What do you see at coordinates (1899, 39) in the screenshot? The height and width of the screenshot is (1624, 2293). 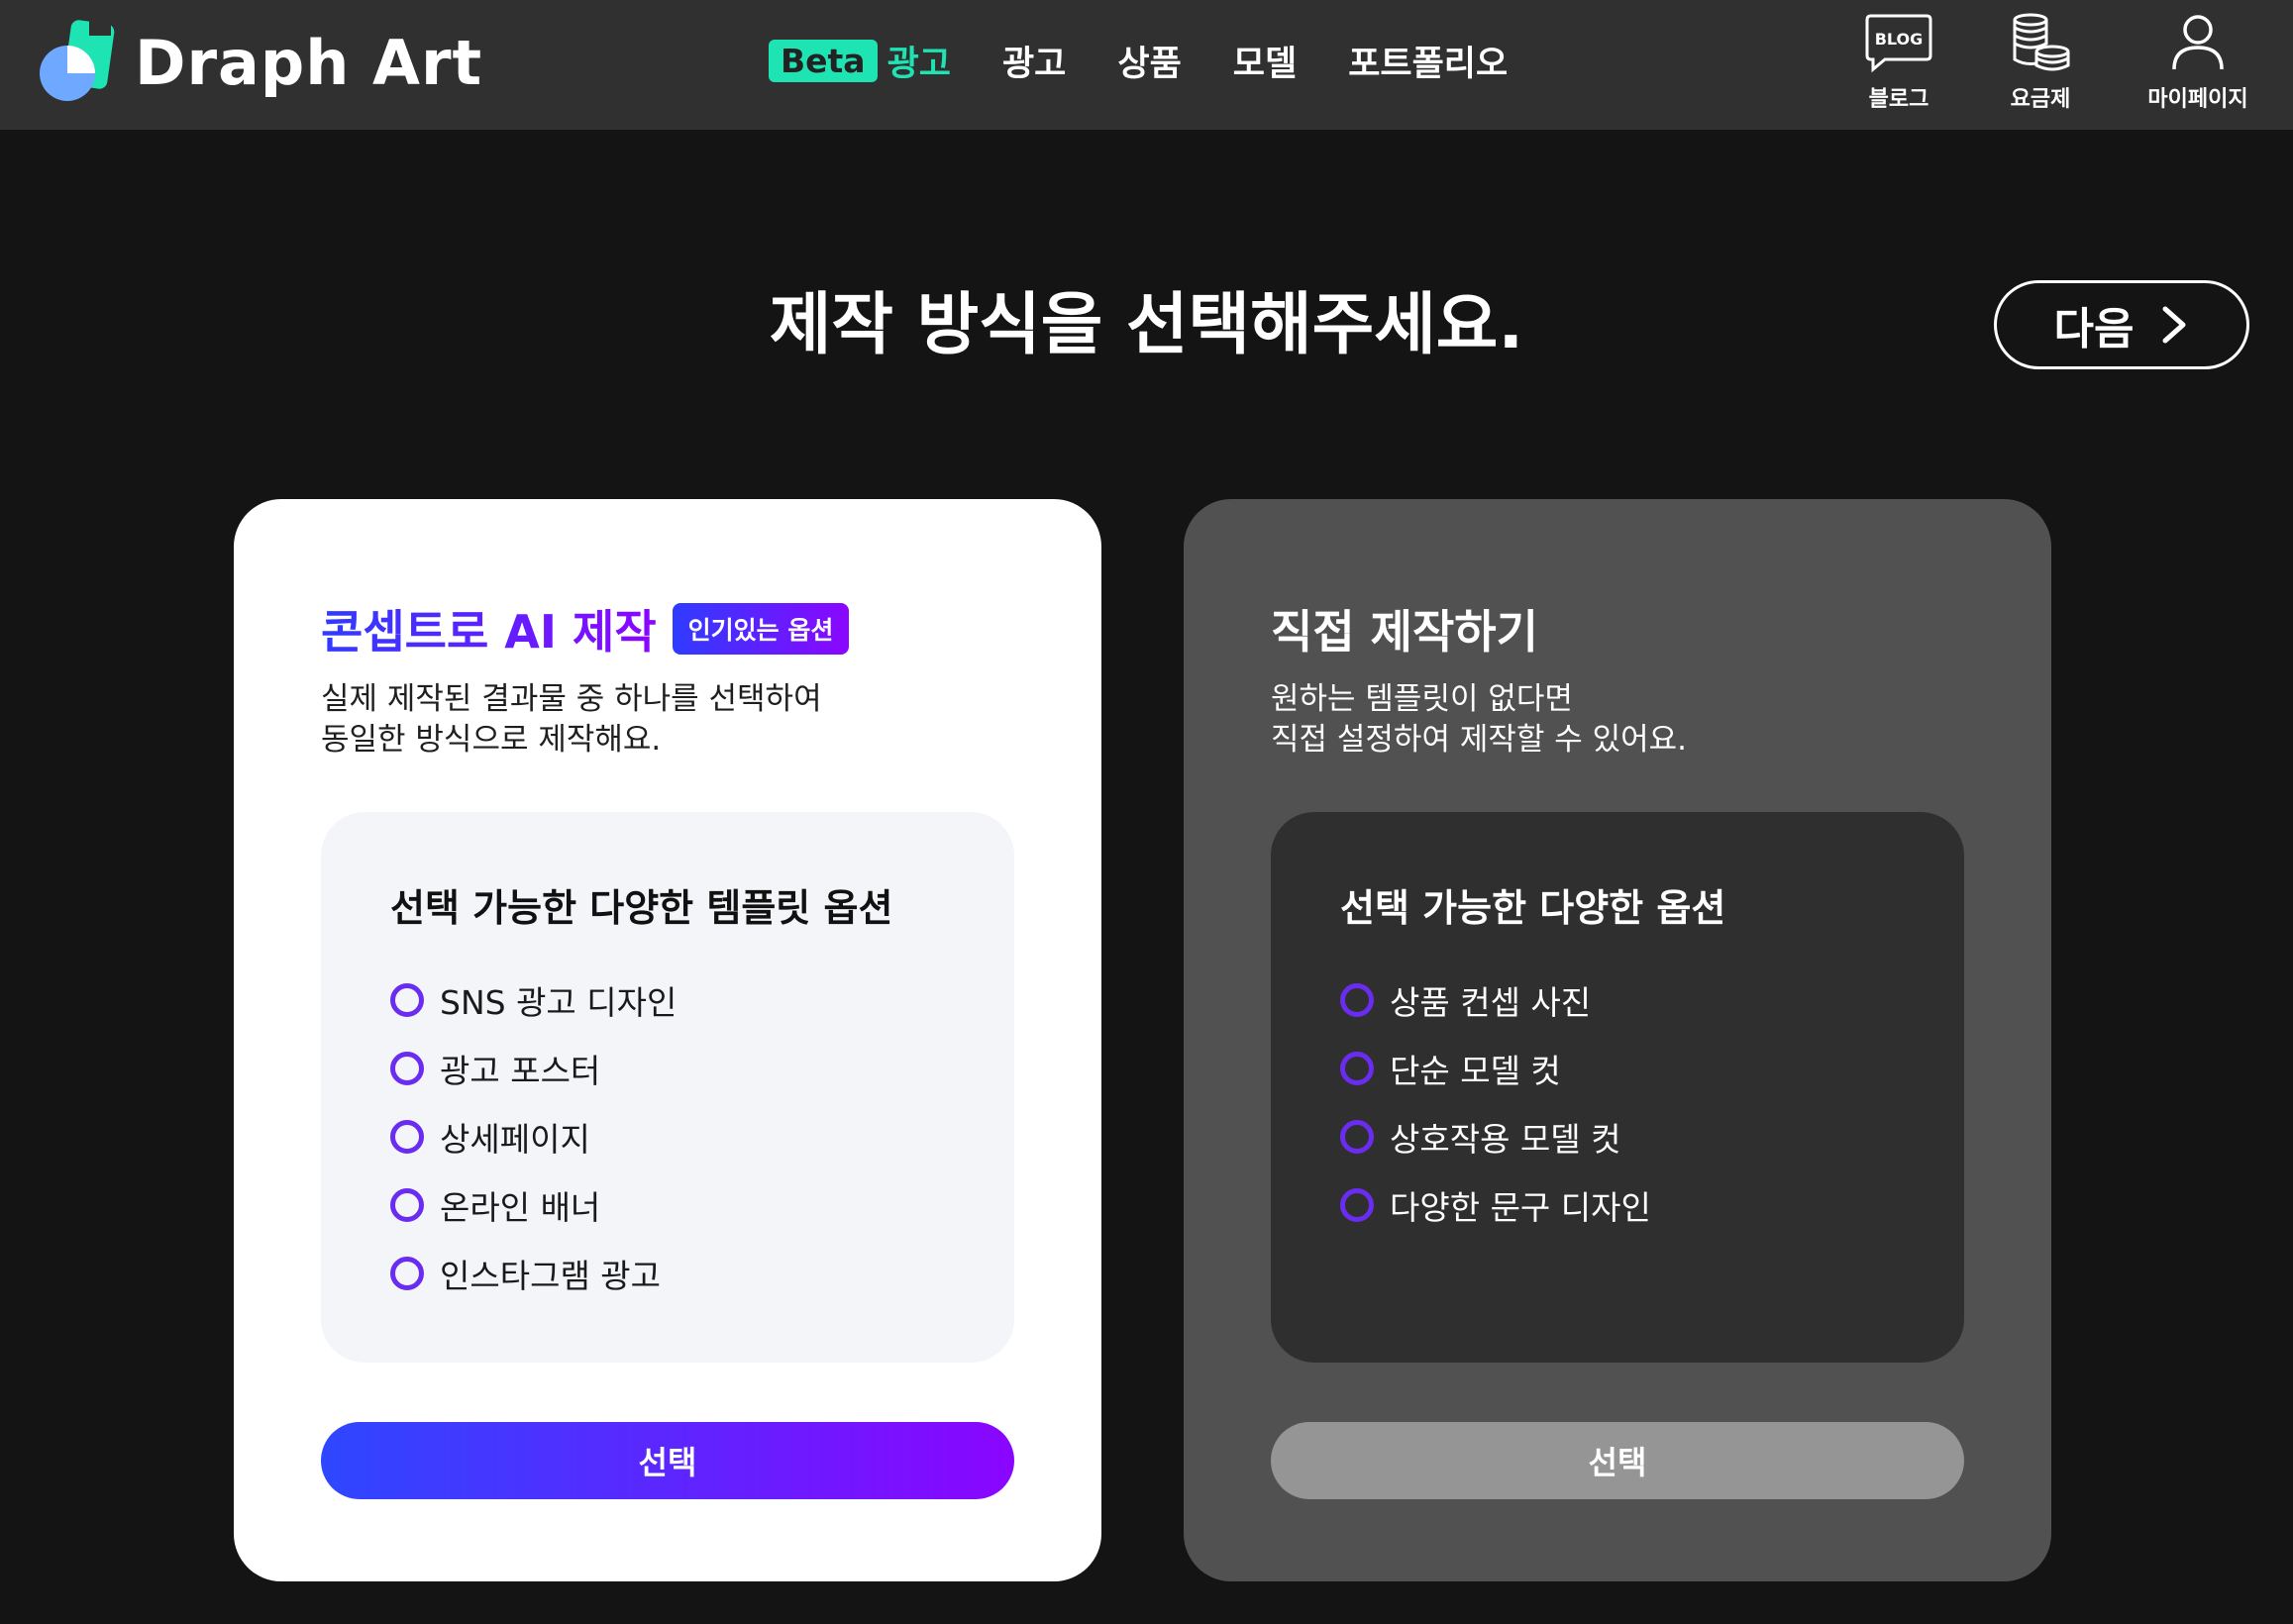 I see `svg-text: BLOG` at bounding box center [1899, 39].